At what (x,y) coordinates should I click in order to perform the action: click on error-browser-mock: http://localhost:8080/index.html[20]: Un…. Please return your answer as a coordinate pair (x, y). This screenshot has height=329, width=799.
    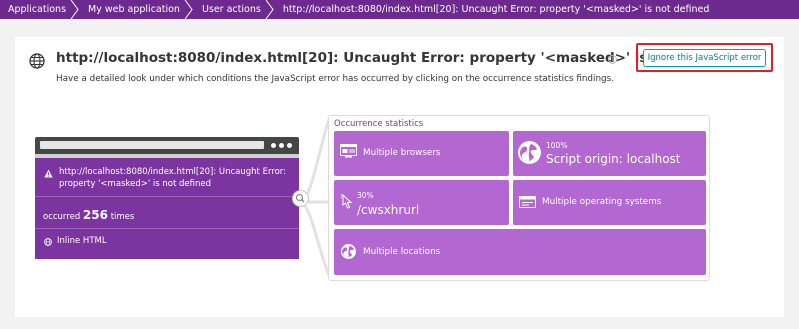
    Looking at the image, I should click on (167, 198).